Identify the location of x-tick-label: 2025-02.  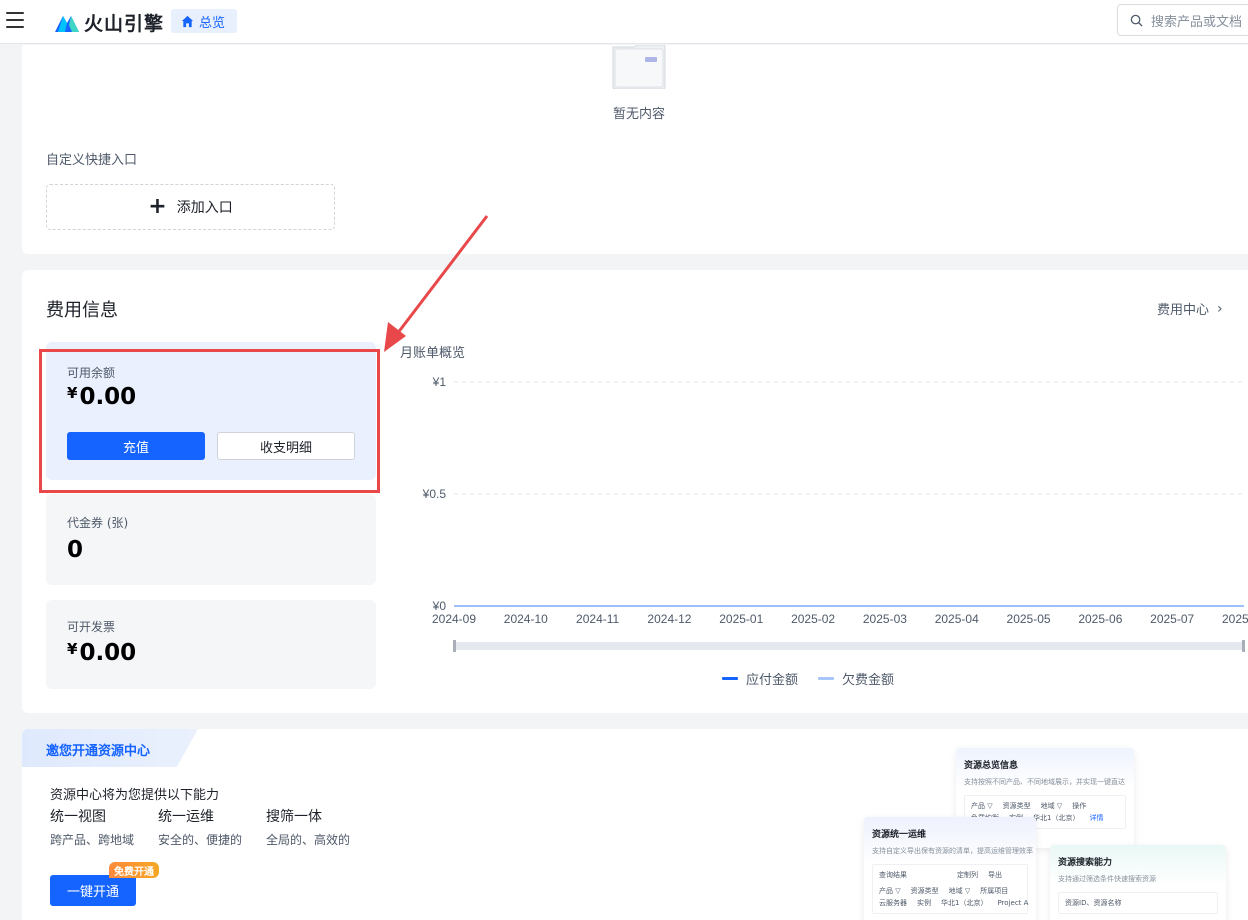
(813, 619).